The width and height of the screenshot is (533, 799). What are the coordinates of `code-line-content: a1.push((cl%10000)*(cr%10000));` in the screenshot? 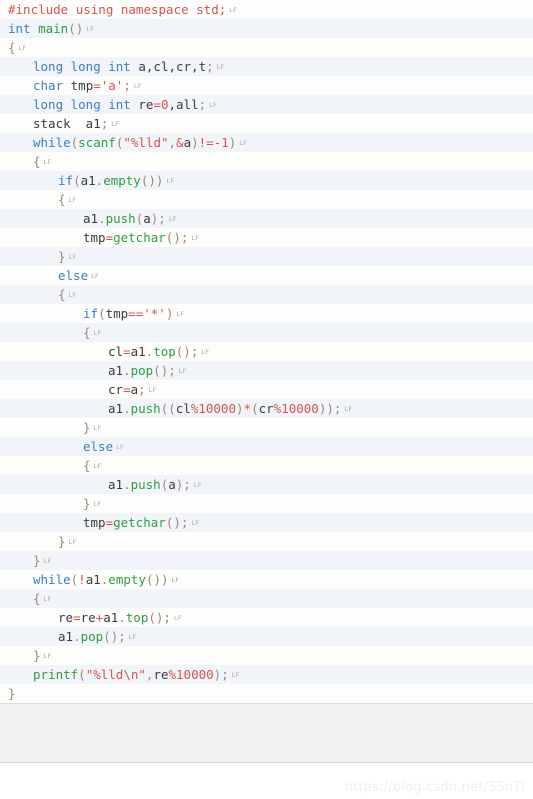 It's located at (174, 408).